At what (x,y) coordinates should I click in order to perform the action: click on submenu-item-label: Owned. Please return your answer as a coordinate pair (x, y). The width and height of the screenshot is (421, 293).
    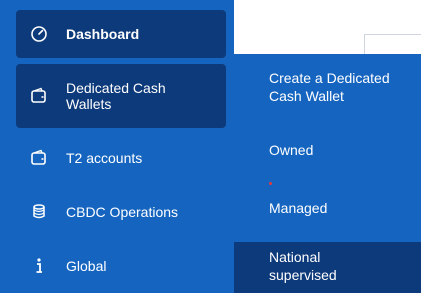
    Looking at the image, I should click on (291, 150).